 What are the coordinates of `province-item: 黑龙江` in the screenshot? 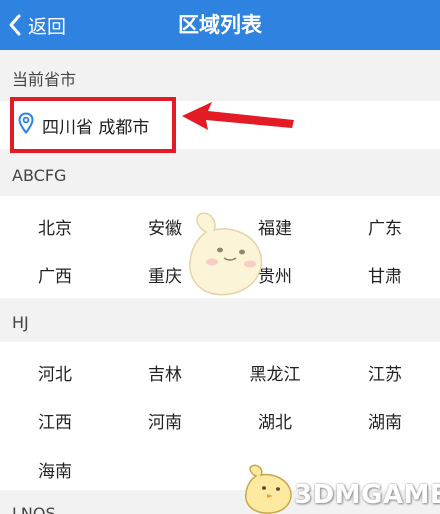 It's located at (275, 372).